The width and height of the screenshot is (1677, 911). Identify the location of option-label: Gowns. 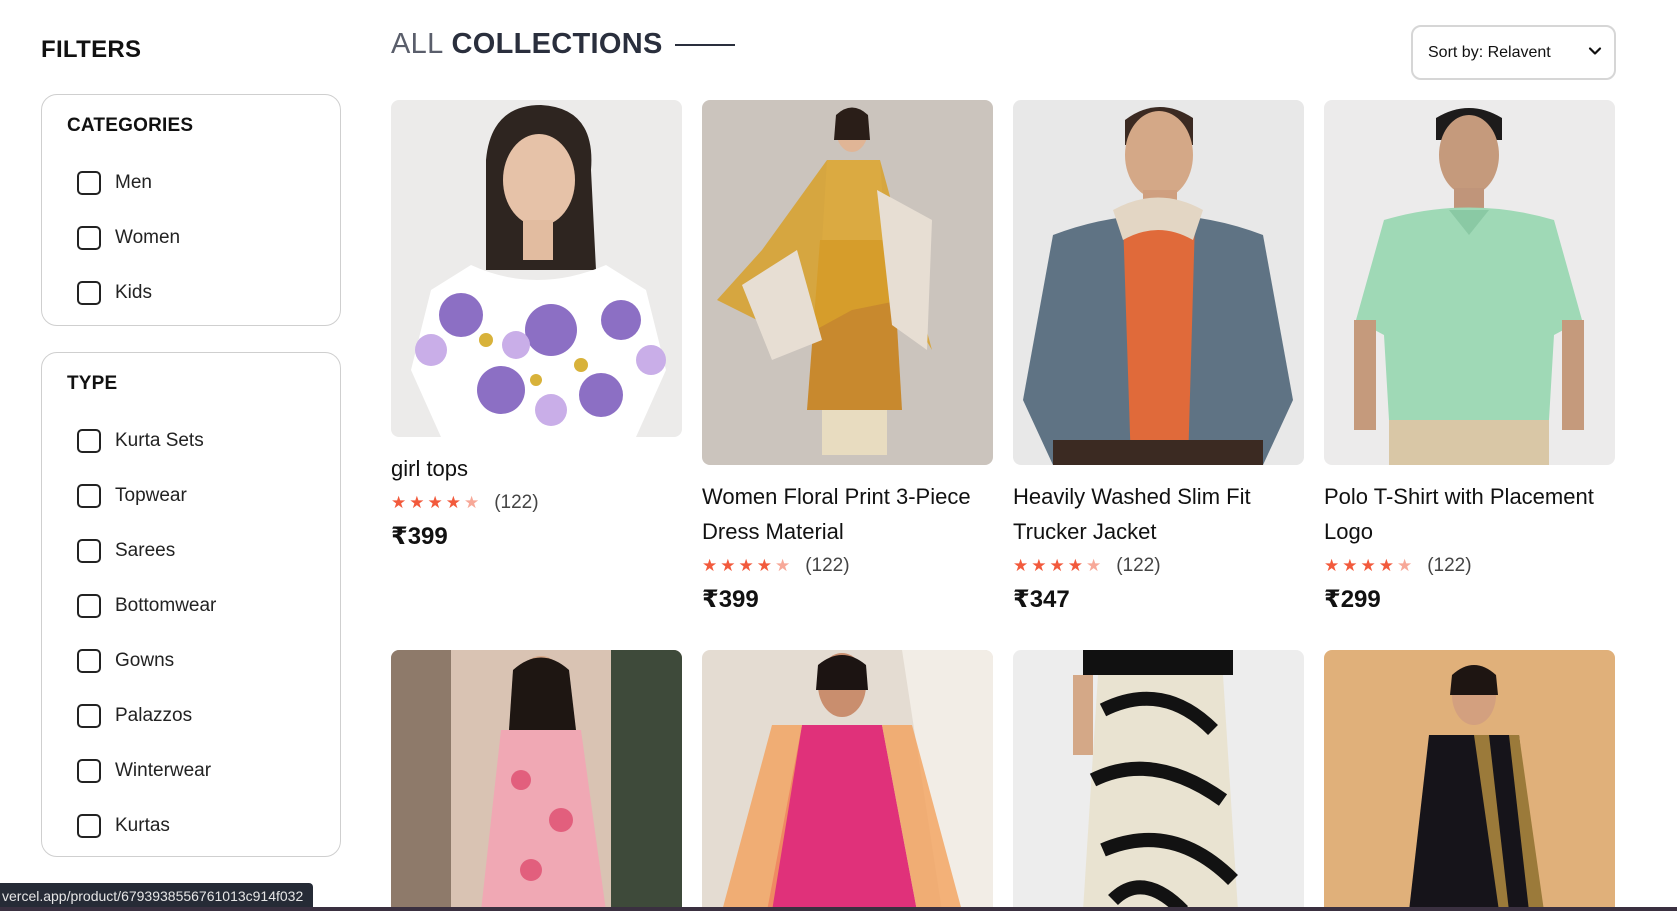
(145, 660).